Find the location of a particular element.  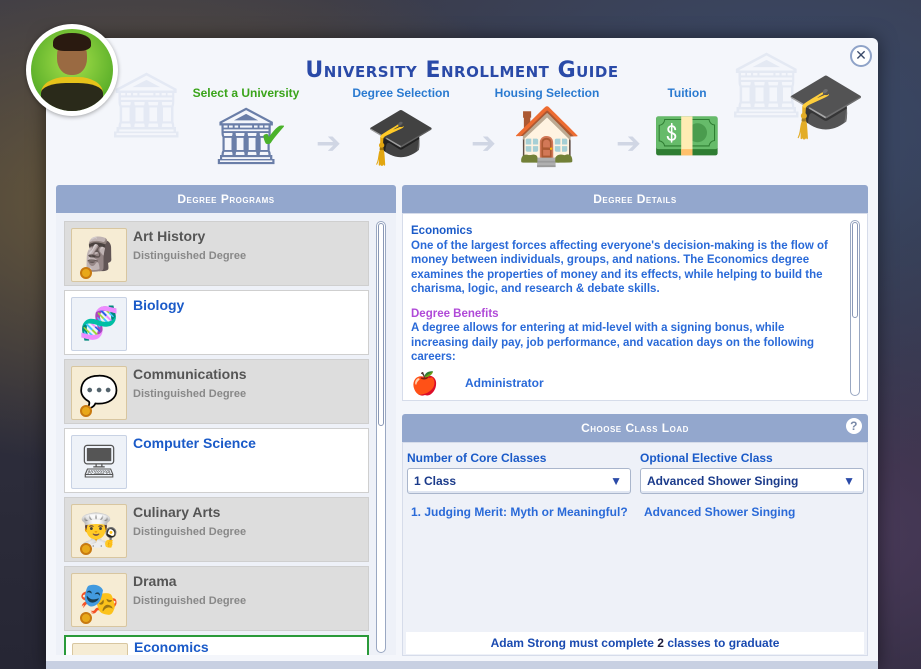

core-classes-label: Number of Core Classes is located at coordinates (477, 458).